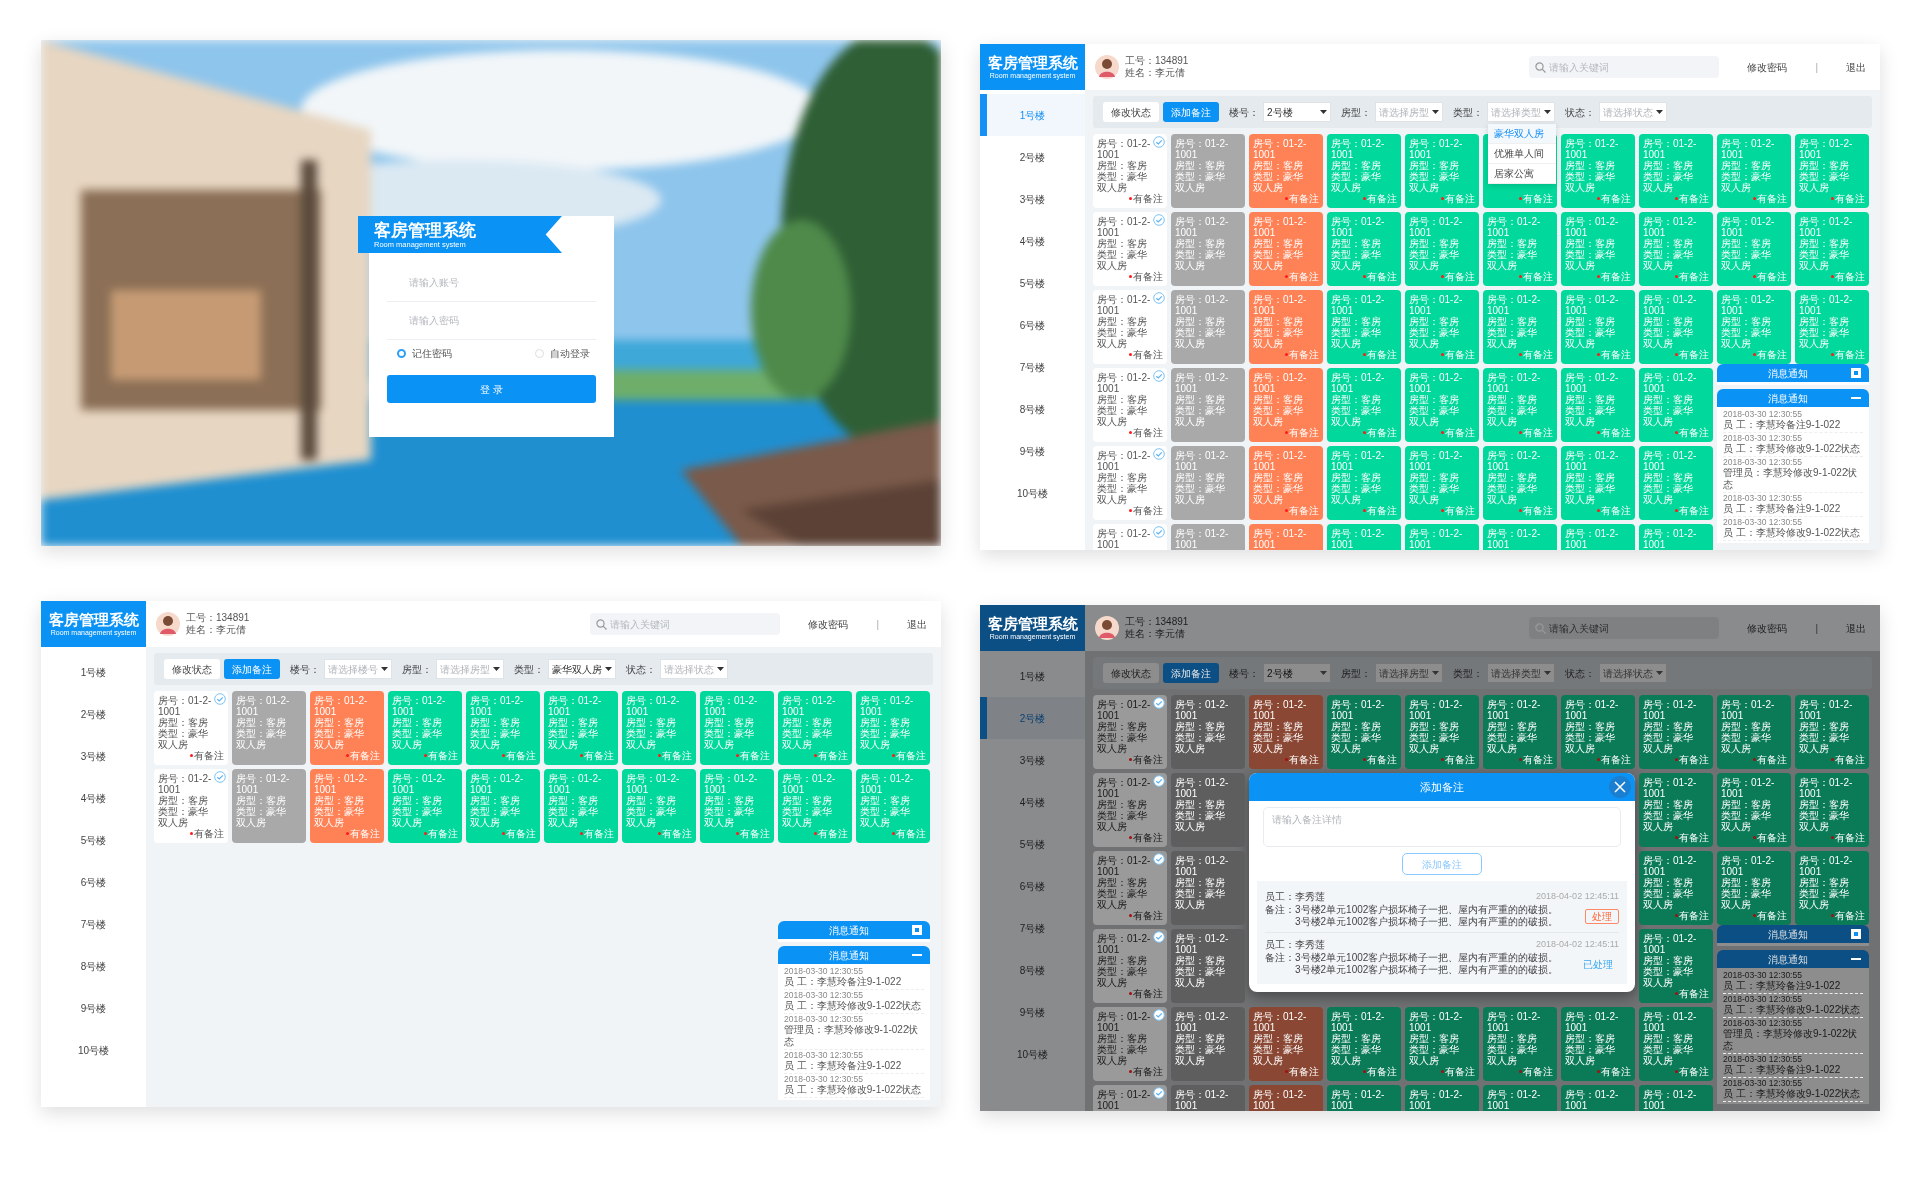 The height and width of the screenshot is (1184, 1920). Describe the element at coordinates (432, 353) in the screenshot. I see `option-label: 记住密码` at that location.